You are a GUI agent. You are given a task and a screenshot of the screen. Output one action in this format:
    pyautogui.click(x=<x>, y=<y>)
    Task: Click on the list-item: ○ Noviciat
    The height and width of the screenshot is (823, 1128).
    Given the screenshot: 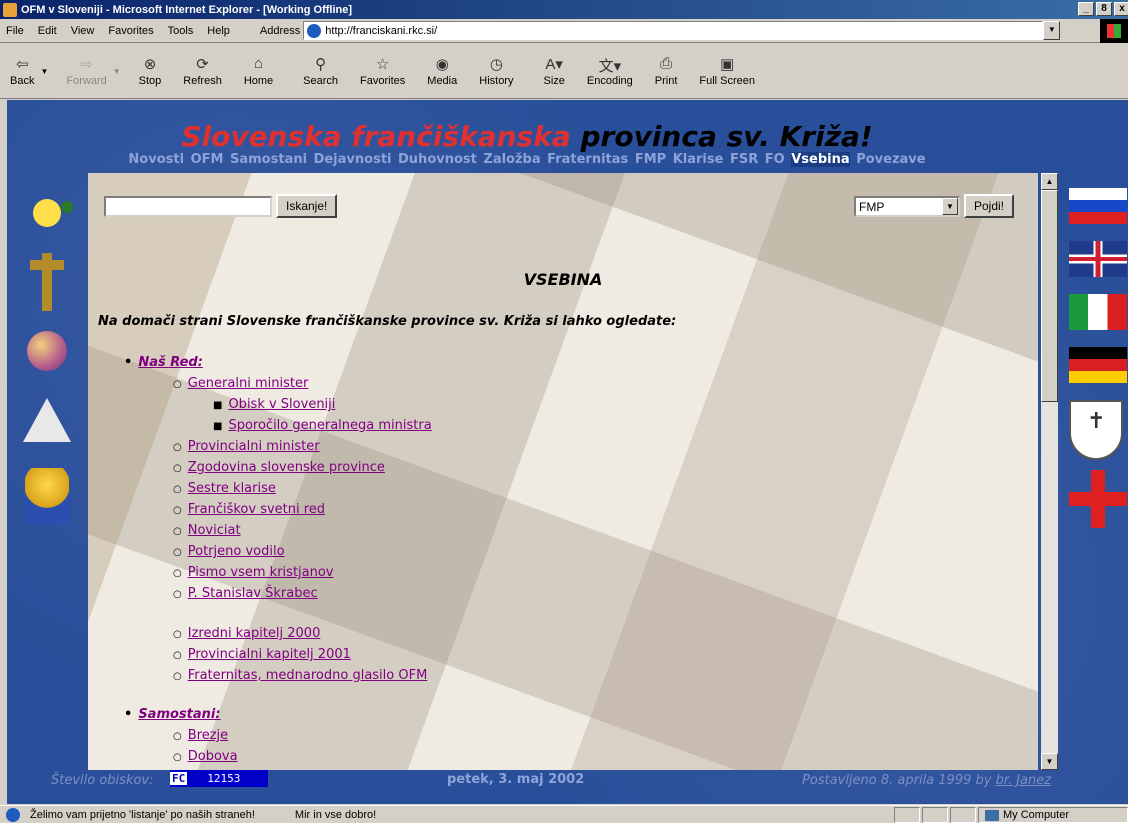 What is the action you would take?
    pyautogui.click(x=207, y=530)
    